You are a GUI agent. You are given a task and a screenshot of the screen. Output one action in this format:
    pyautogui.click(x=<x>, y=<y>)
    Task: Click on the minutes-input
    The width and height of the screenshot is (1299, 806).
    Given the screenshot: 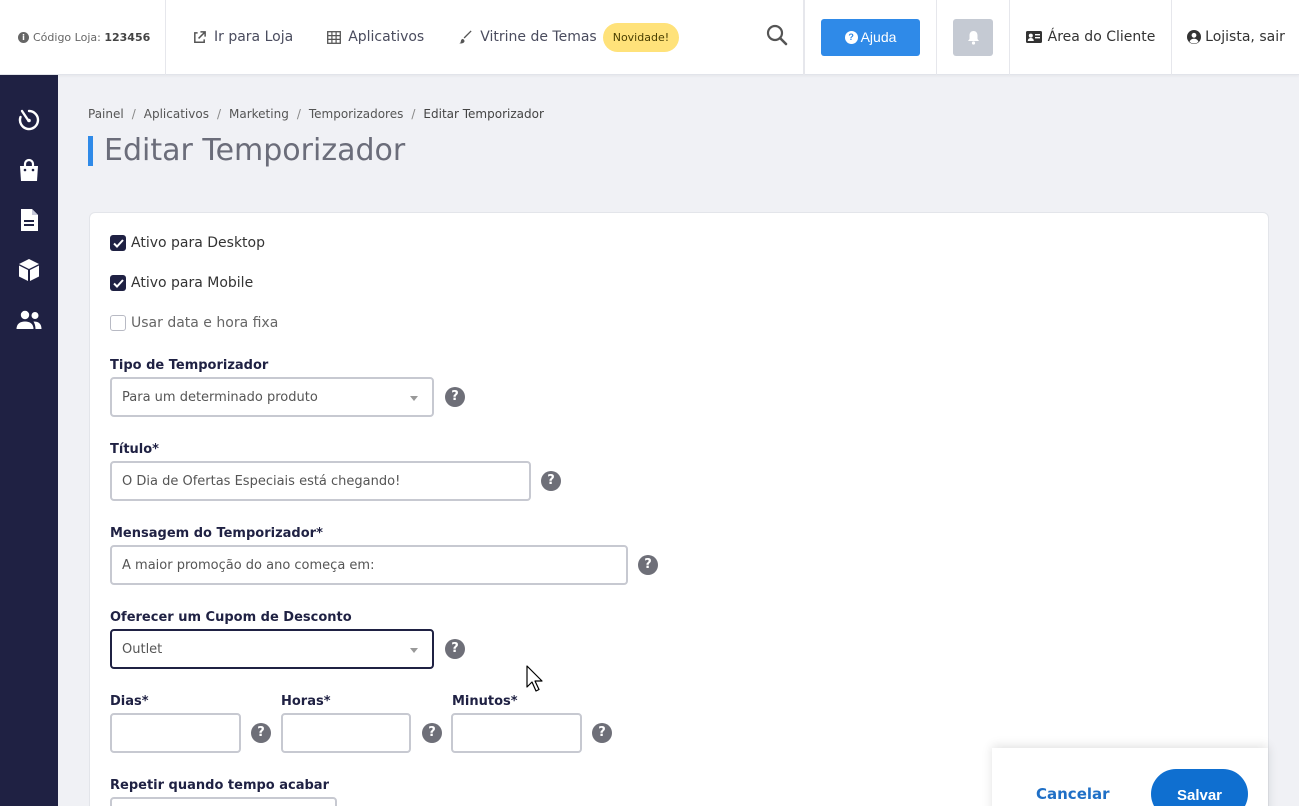 What is the action you would take?
    pyautogui.click(x=516, y=733)
    